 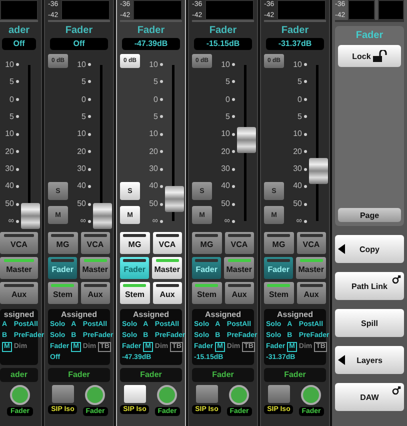 What do you see at coordinates (369, 35) in the screenshot?
I see `panel-title: Fader` at bounding box center [369, 35].